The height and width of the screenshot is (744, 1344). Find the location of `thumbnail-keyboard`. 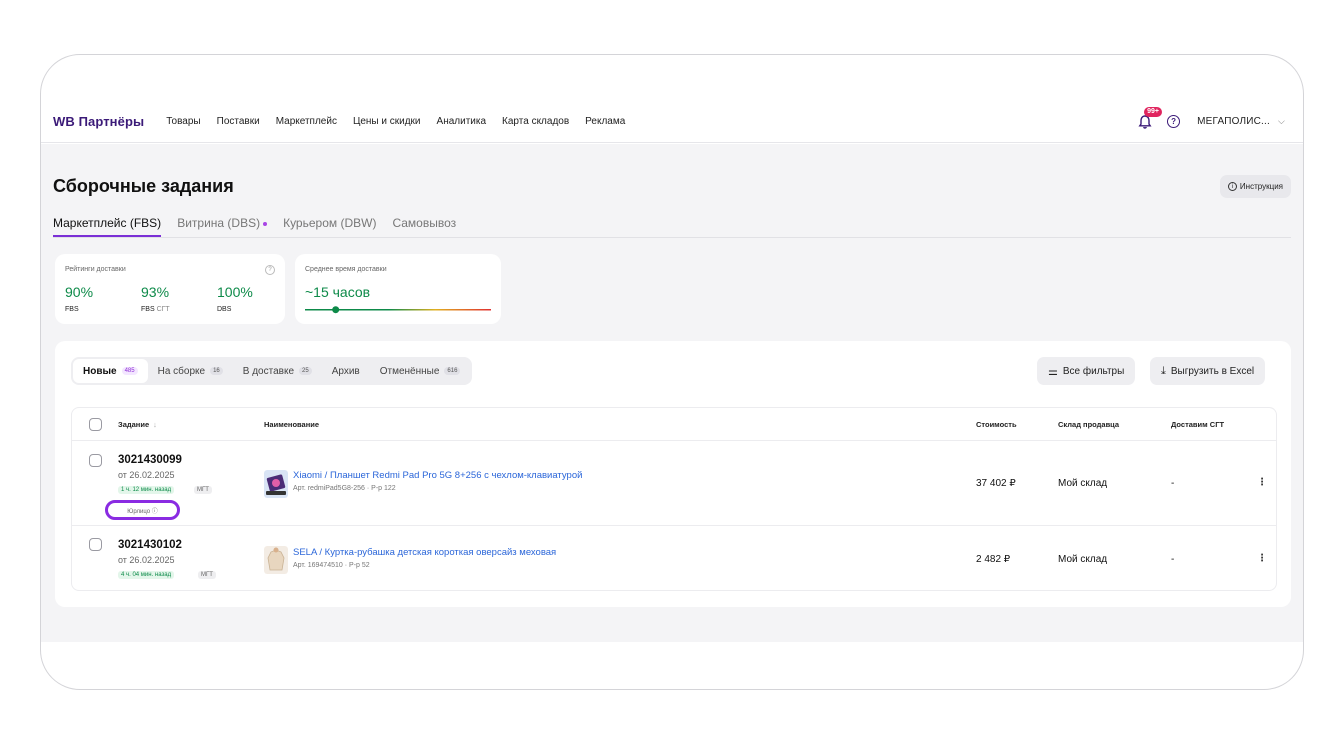

thumbnail-keyboard is located at coordinates (276, 493).